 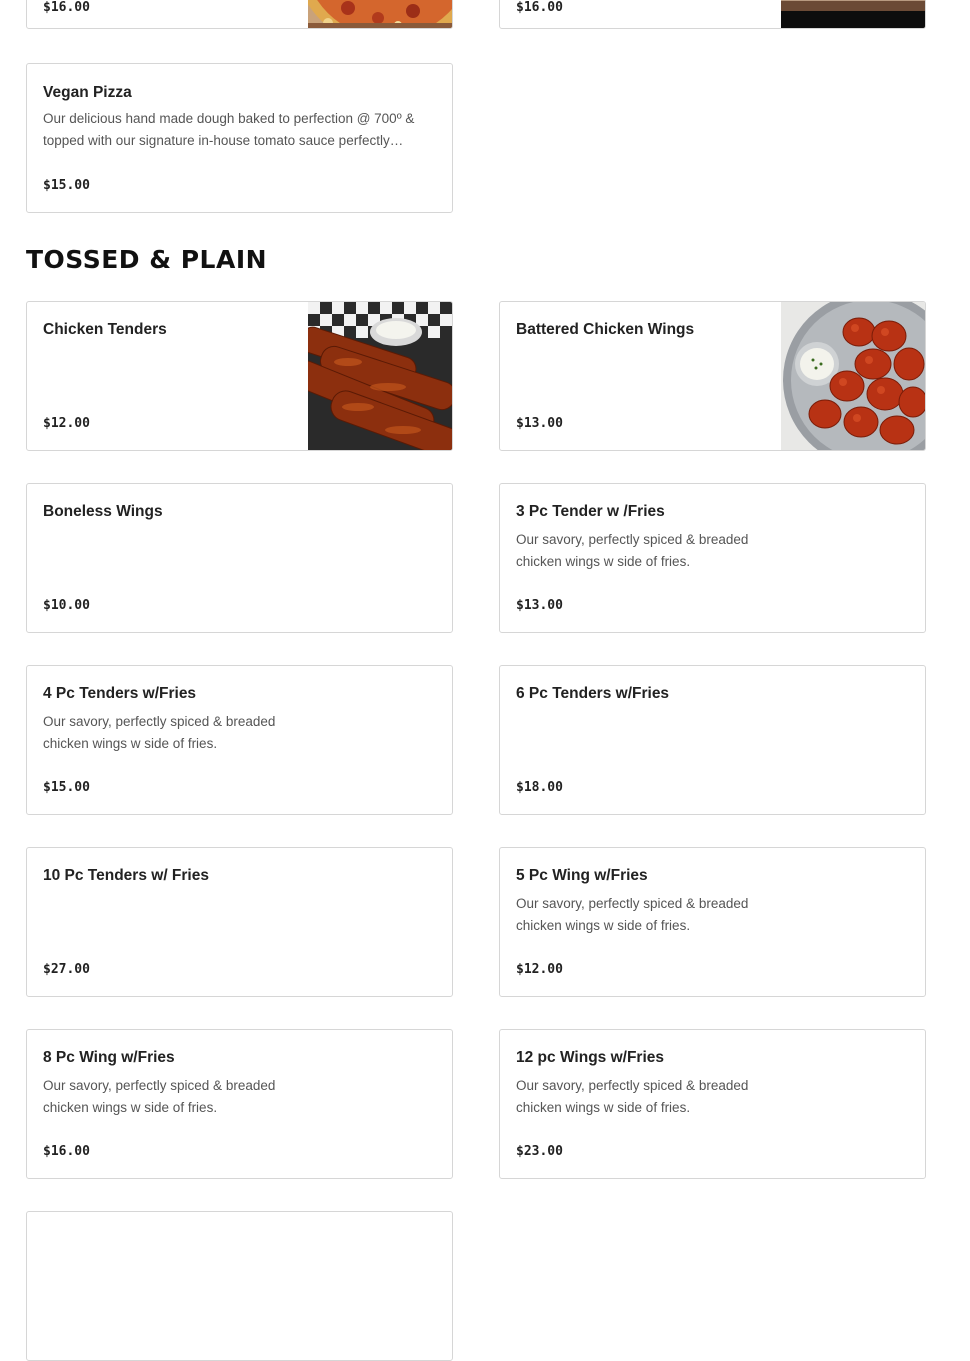 What do you see at coordinates (539, 1151) in the screenshot?
I see `item-price: $23.00` at bounding box center [539, 1151].